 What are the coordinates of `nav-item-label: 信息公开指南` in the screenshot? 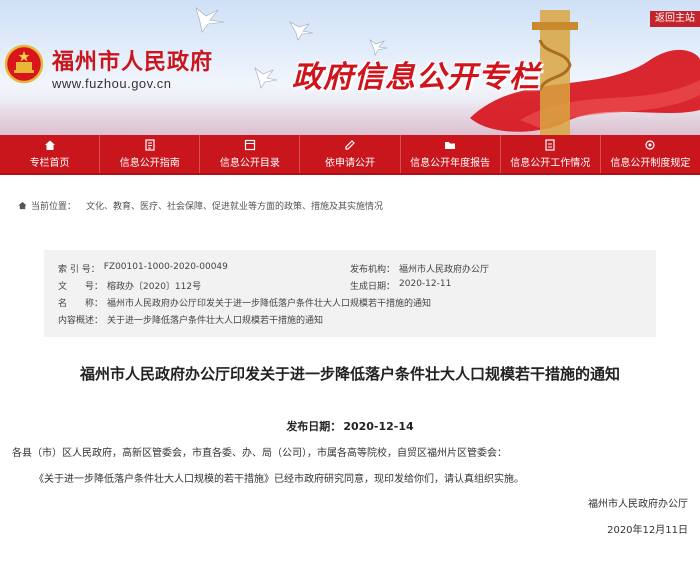 It's located at (149, 163).